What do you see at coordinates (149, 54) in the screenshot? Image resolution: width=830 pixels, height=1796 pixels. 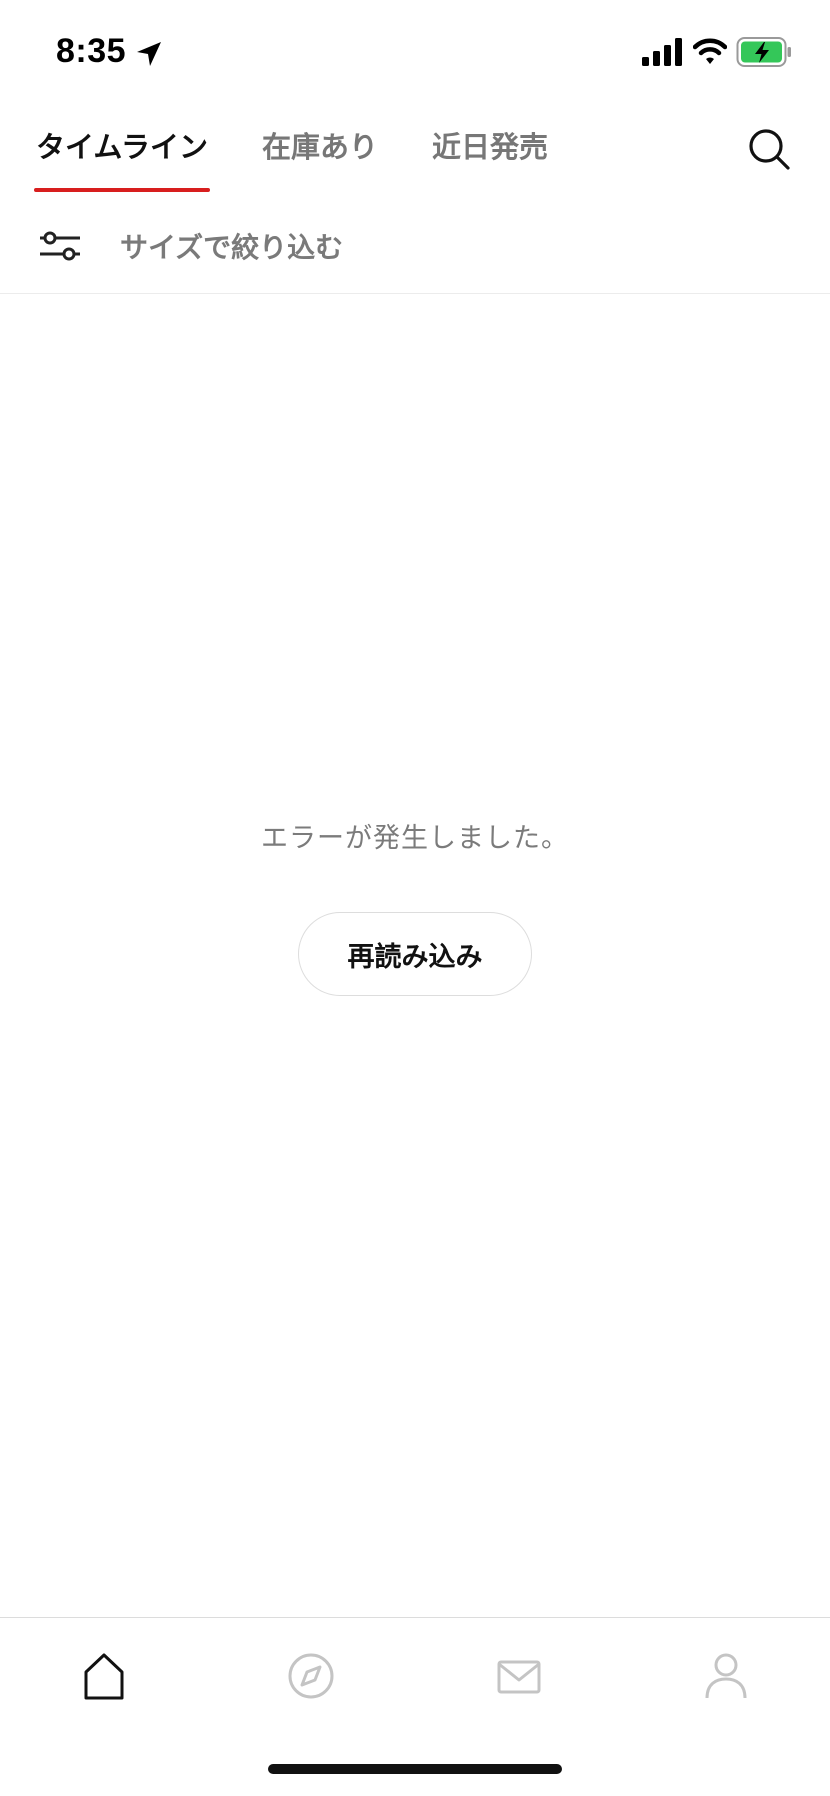 I see `location-arrow-icon` at bounding box center [149, 54].